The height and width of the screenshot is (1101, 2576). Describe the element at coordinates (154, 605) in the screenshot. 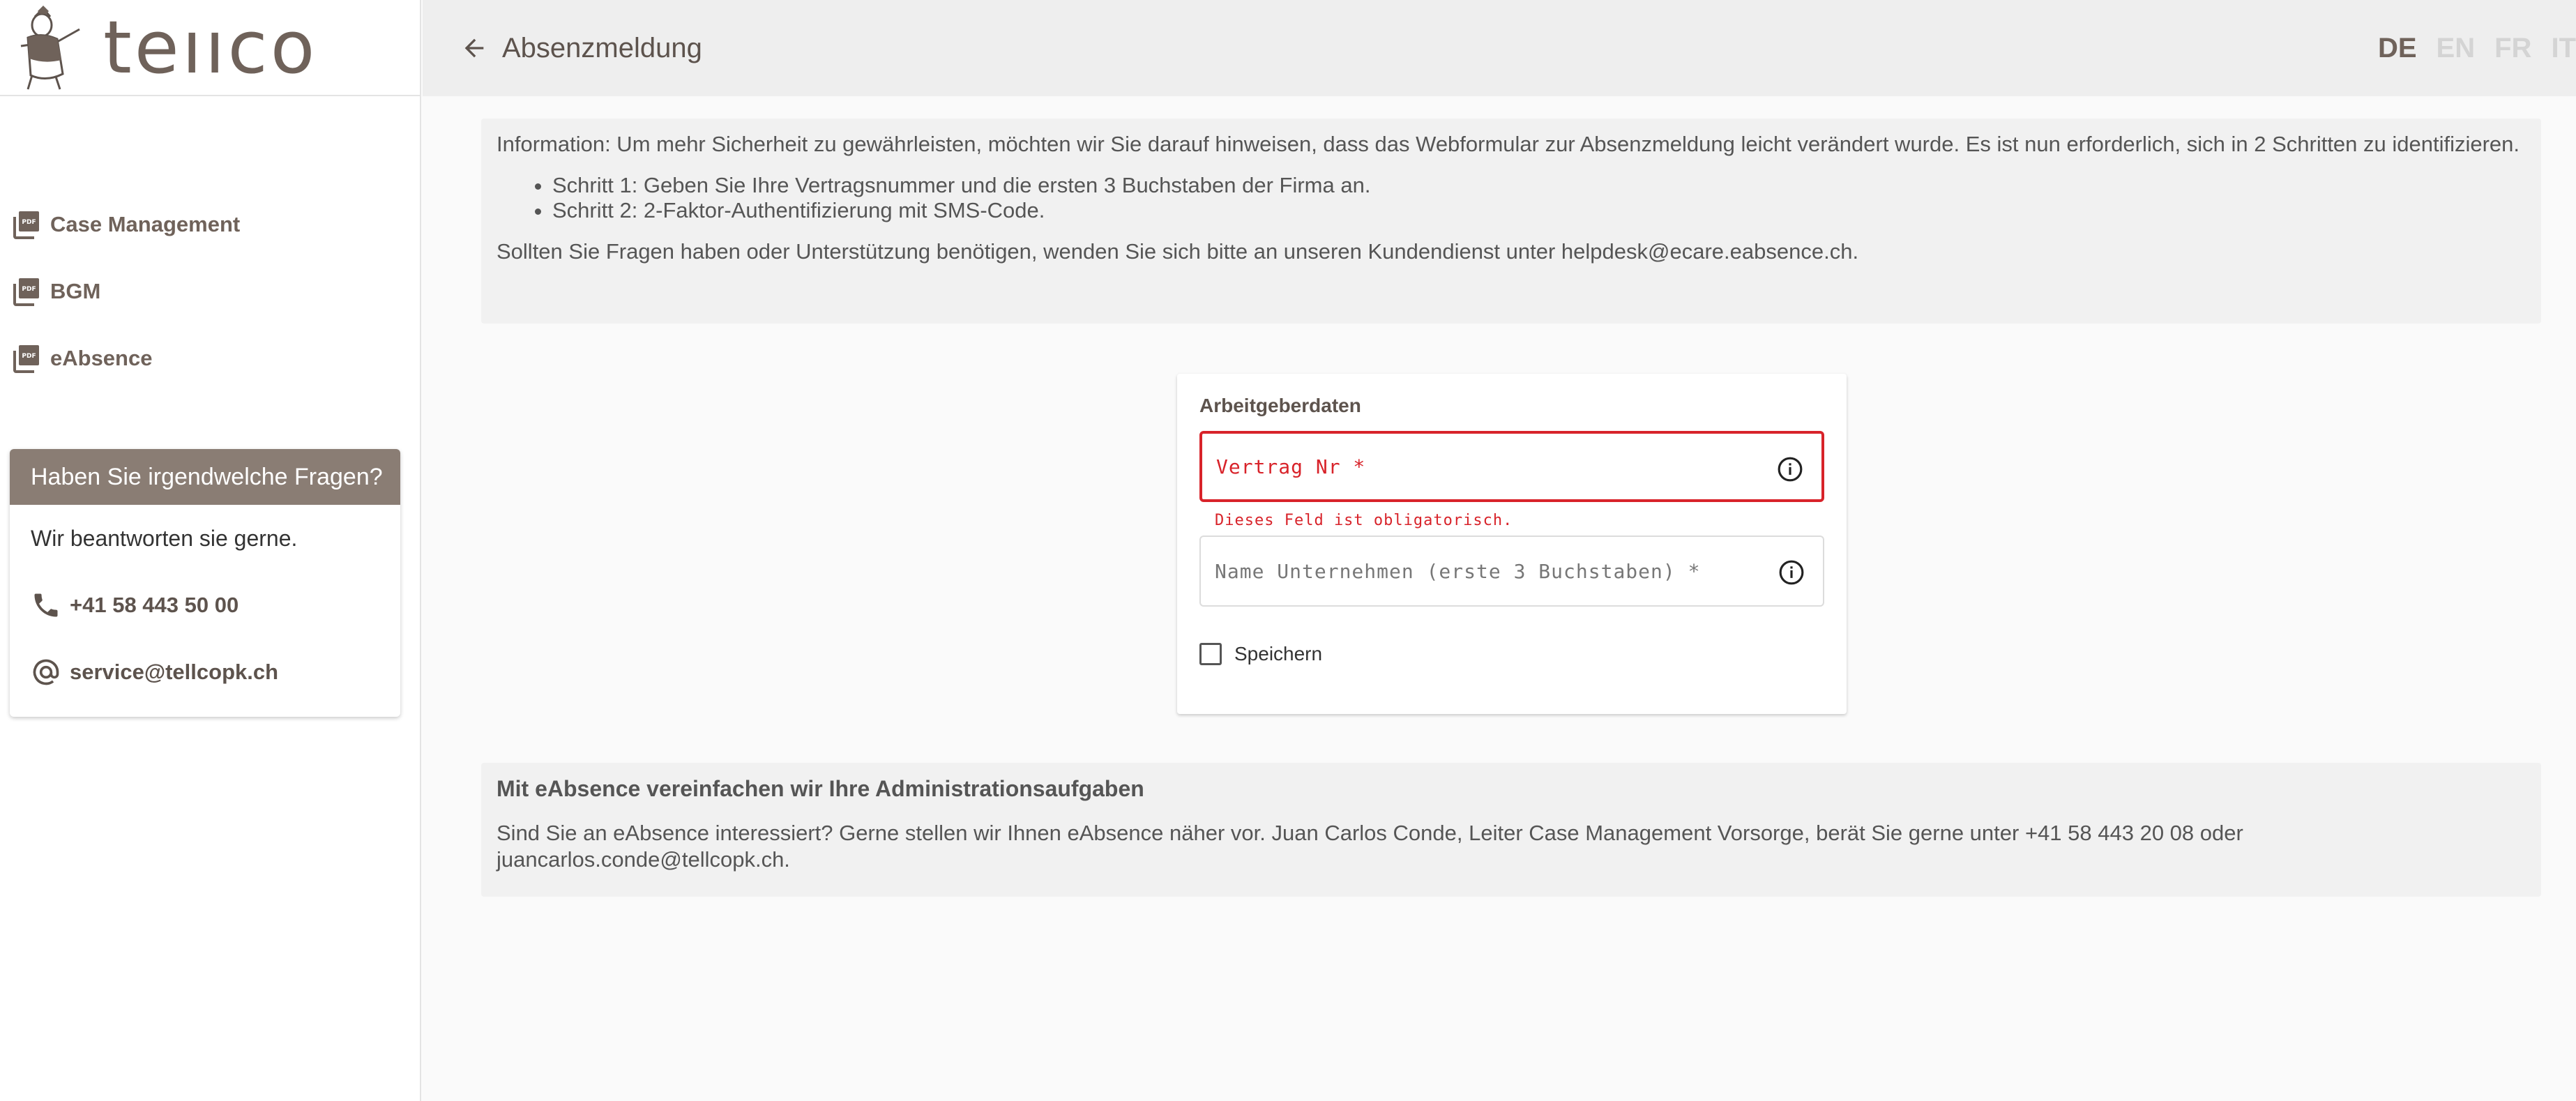

I see `help-phone-text: +41 58 443 50 00` at that location.